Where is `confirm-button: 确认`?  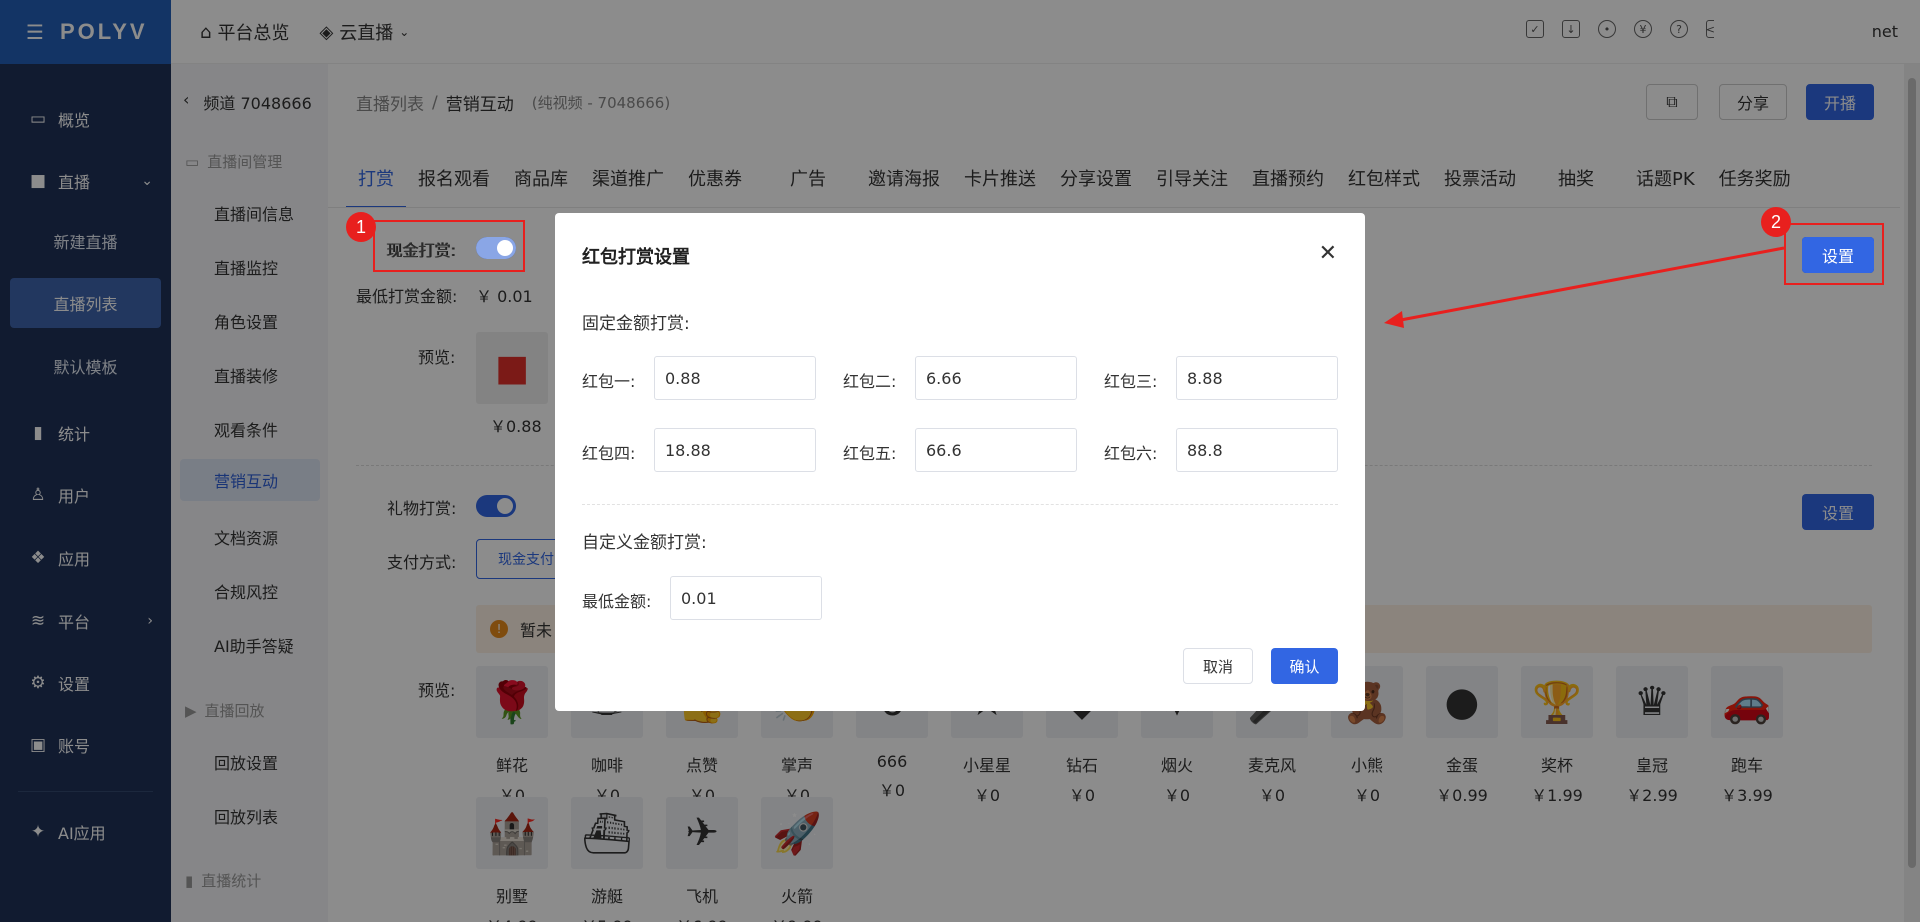
confirm-button: 确认 is located at coordinates (1304, 666).